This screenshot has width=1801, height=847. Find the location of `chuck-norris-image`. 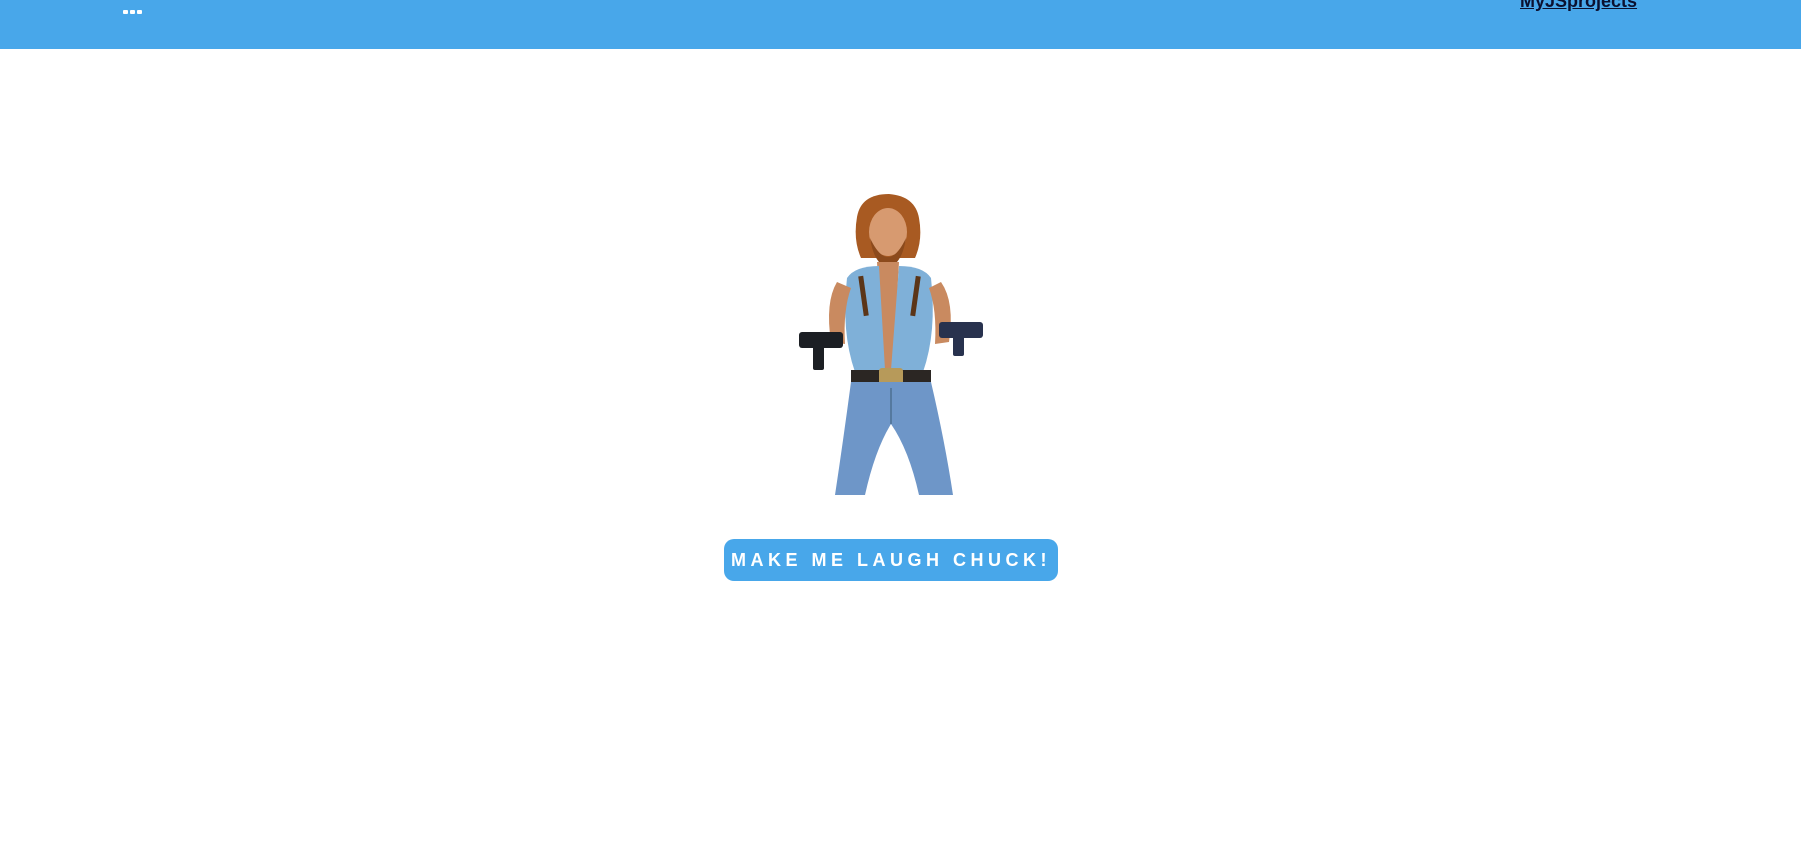

chuck-norris-image is located at coordinates (890, 343).